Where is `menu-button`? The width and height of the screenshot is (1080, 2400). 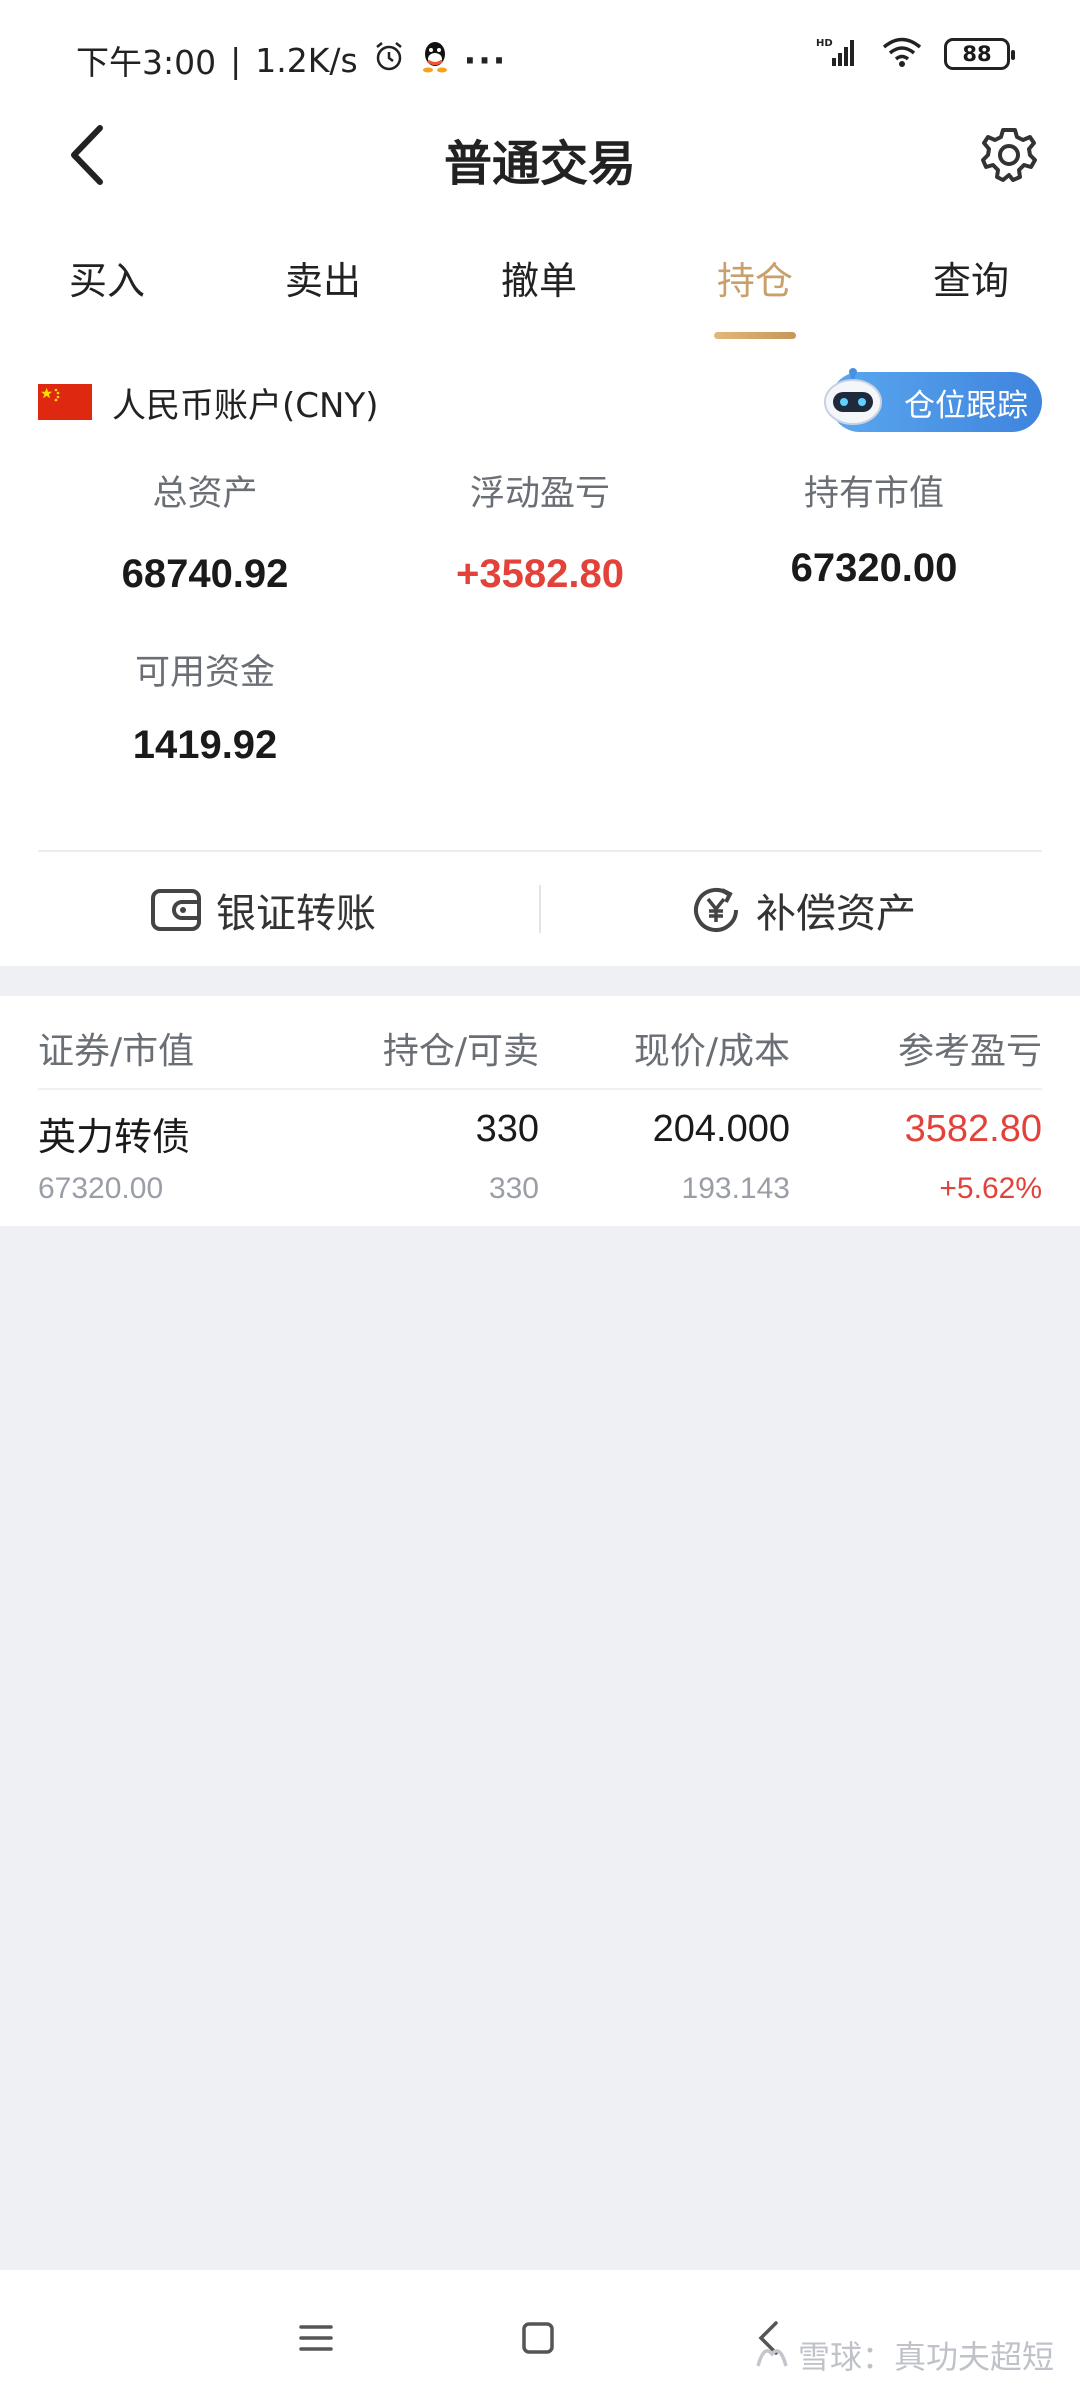 menu-button is located at coordinates (316, 2338).